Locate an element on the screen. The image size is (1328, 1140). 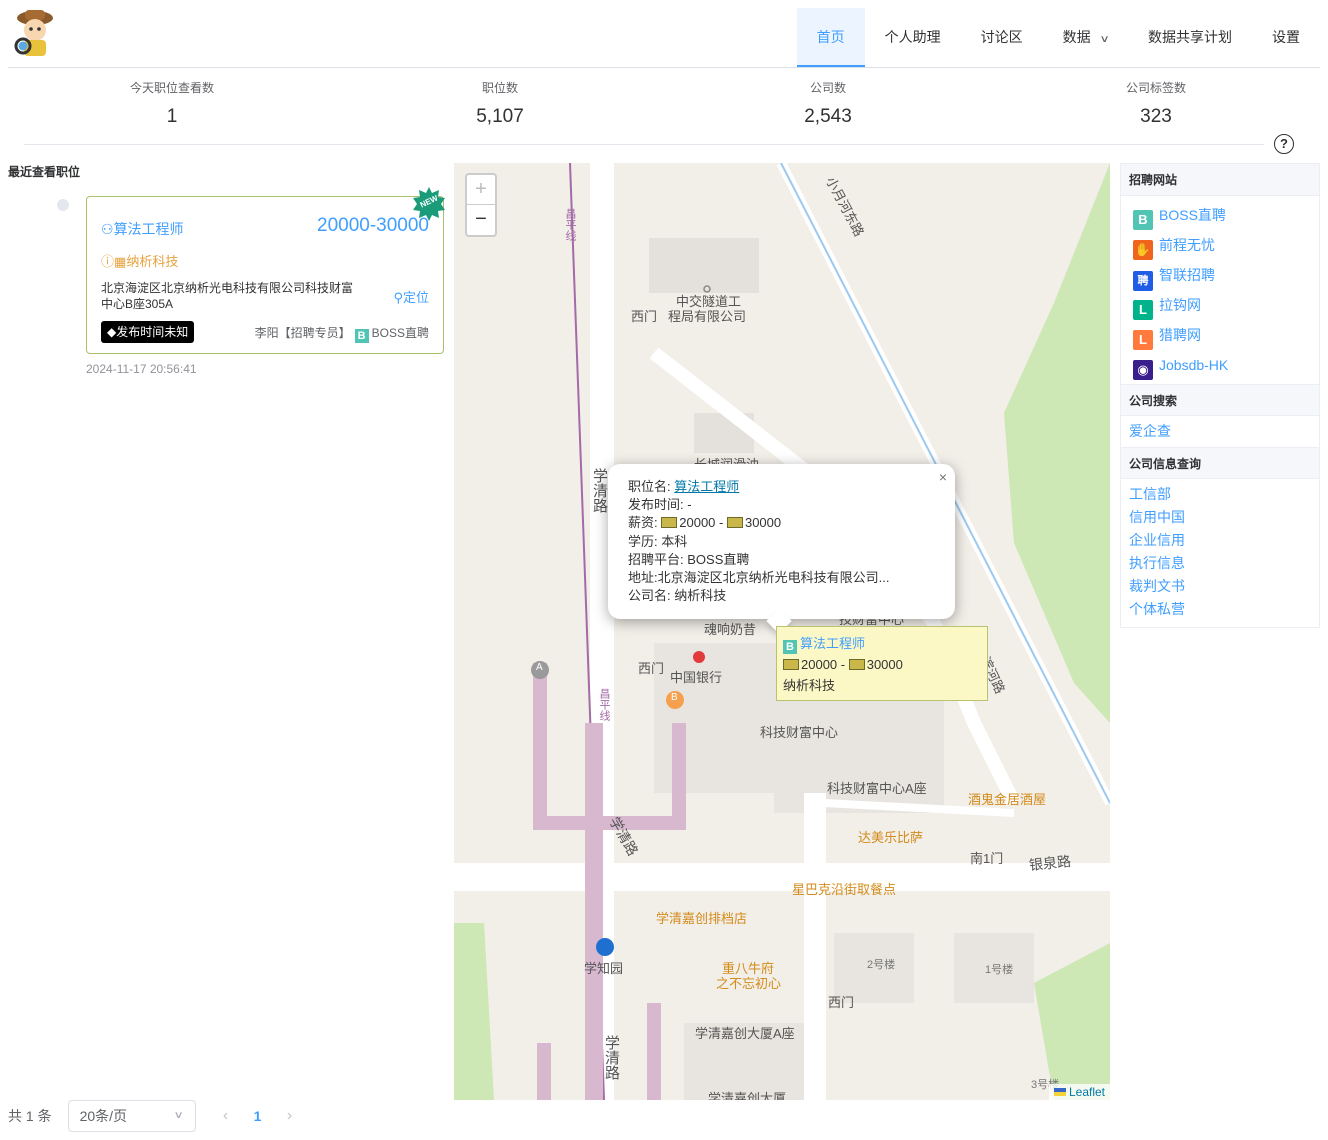
stat-label: 公司数 is located at coordinates (827, 88).